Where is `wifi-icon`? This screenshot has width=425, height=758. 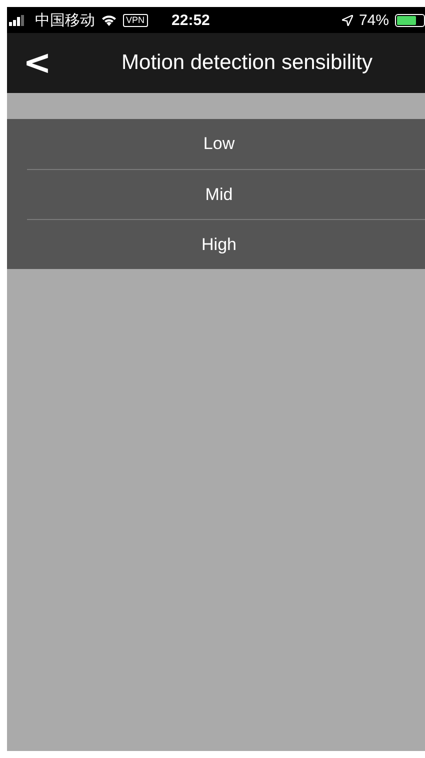
wifi-icon is located at coordinates (109, 20).